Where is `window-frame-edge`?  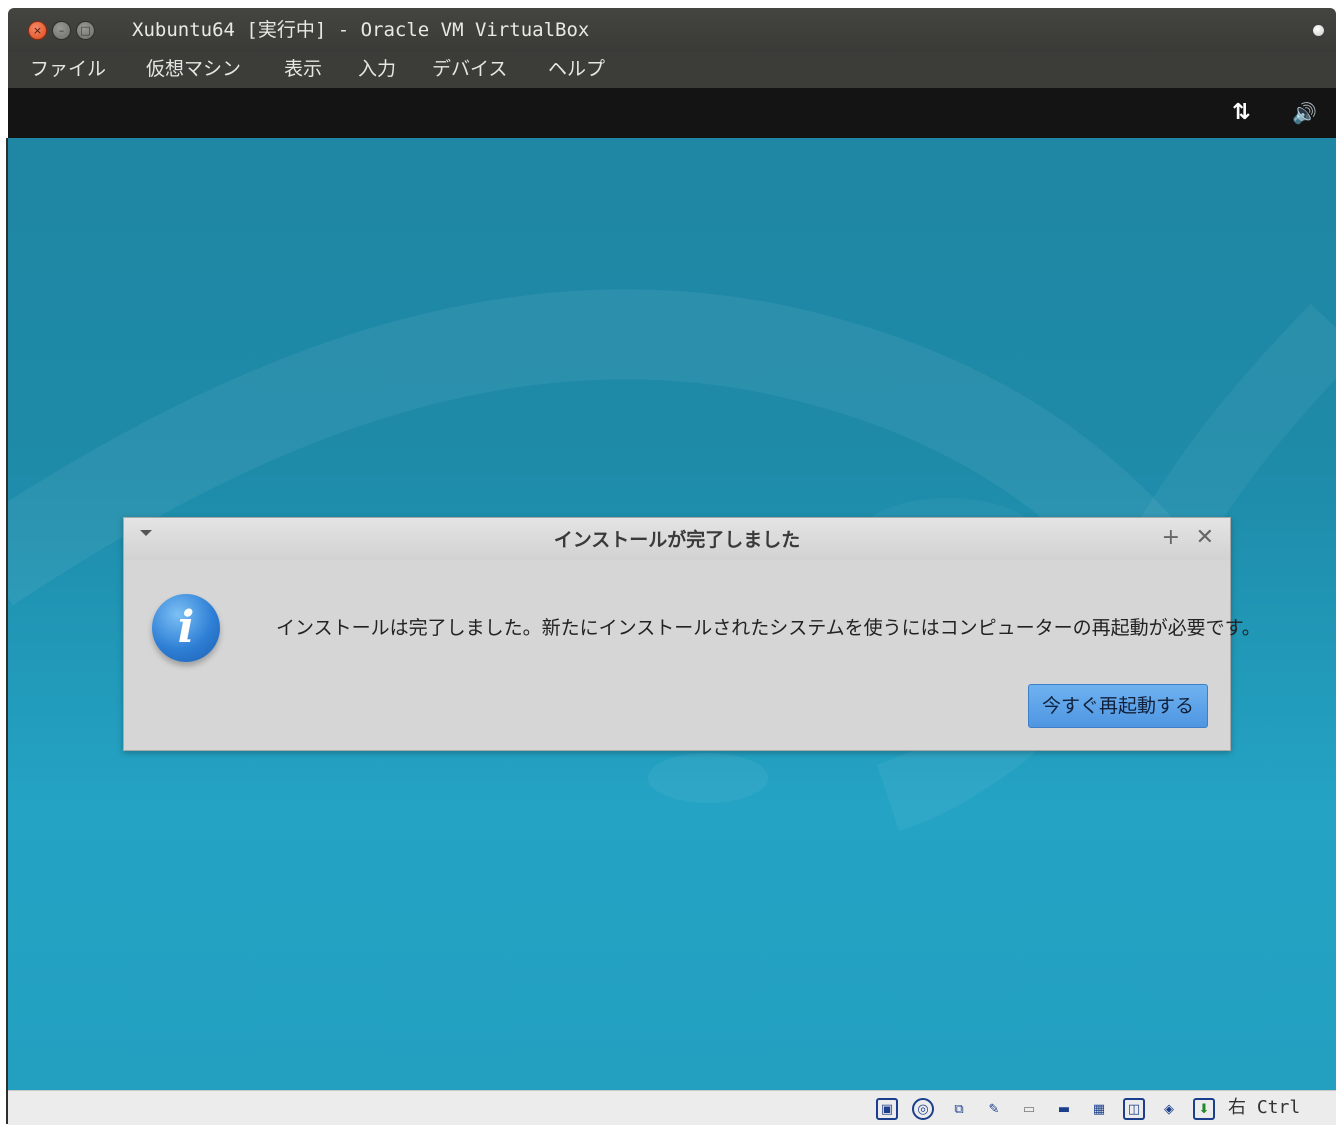
window-frame-edge is located at coordinates (7, 631).